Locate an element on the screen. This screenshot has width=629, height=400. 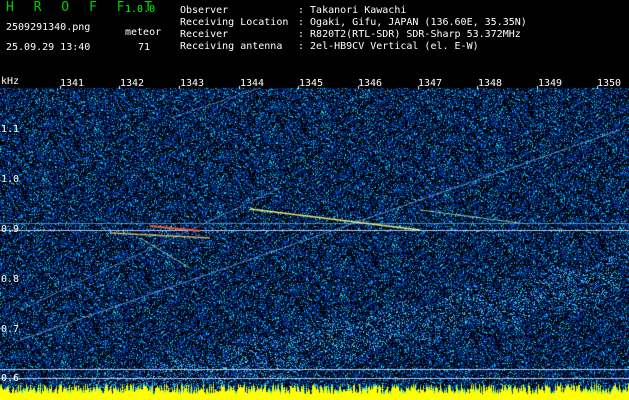
y-tick: 0.9 is located at coordinates (10, 229).